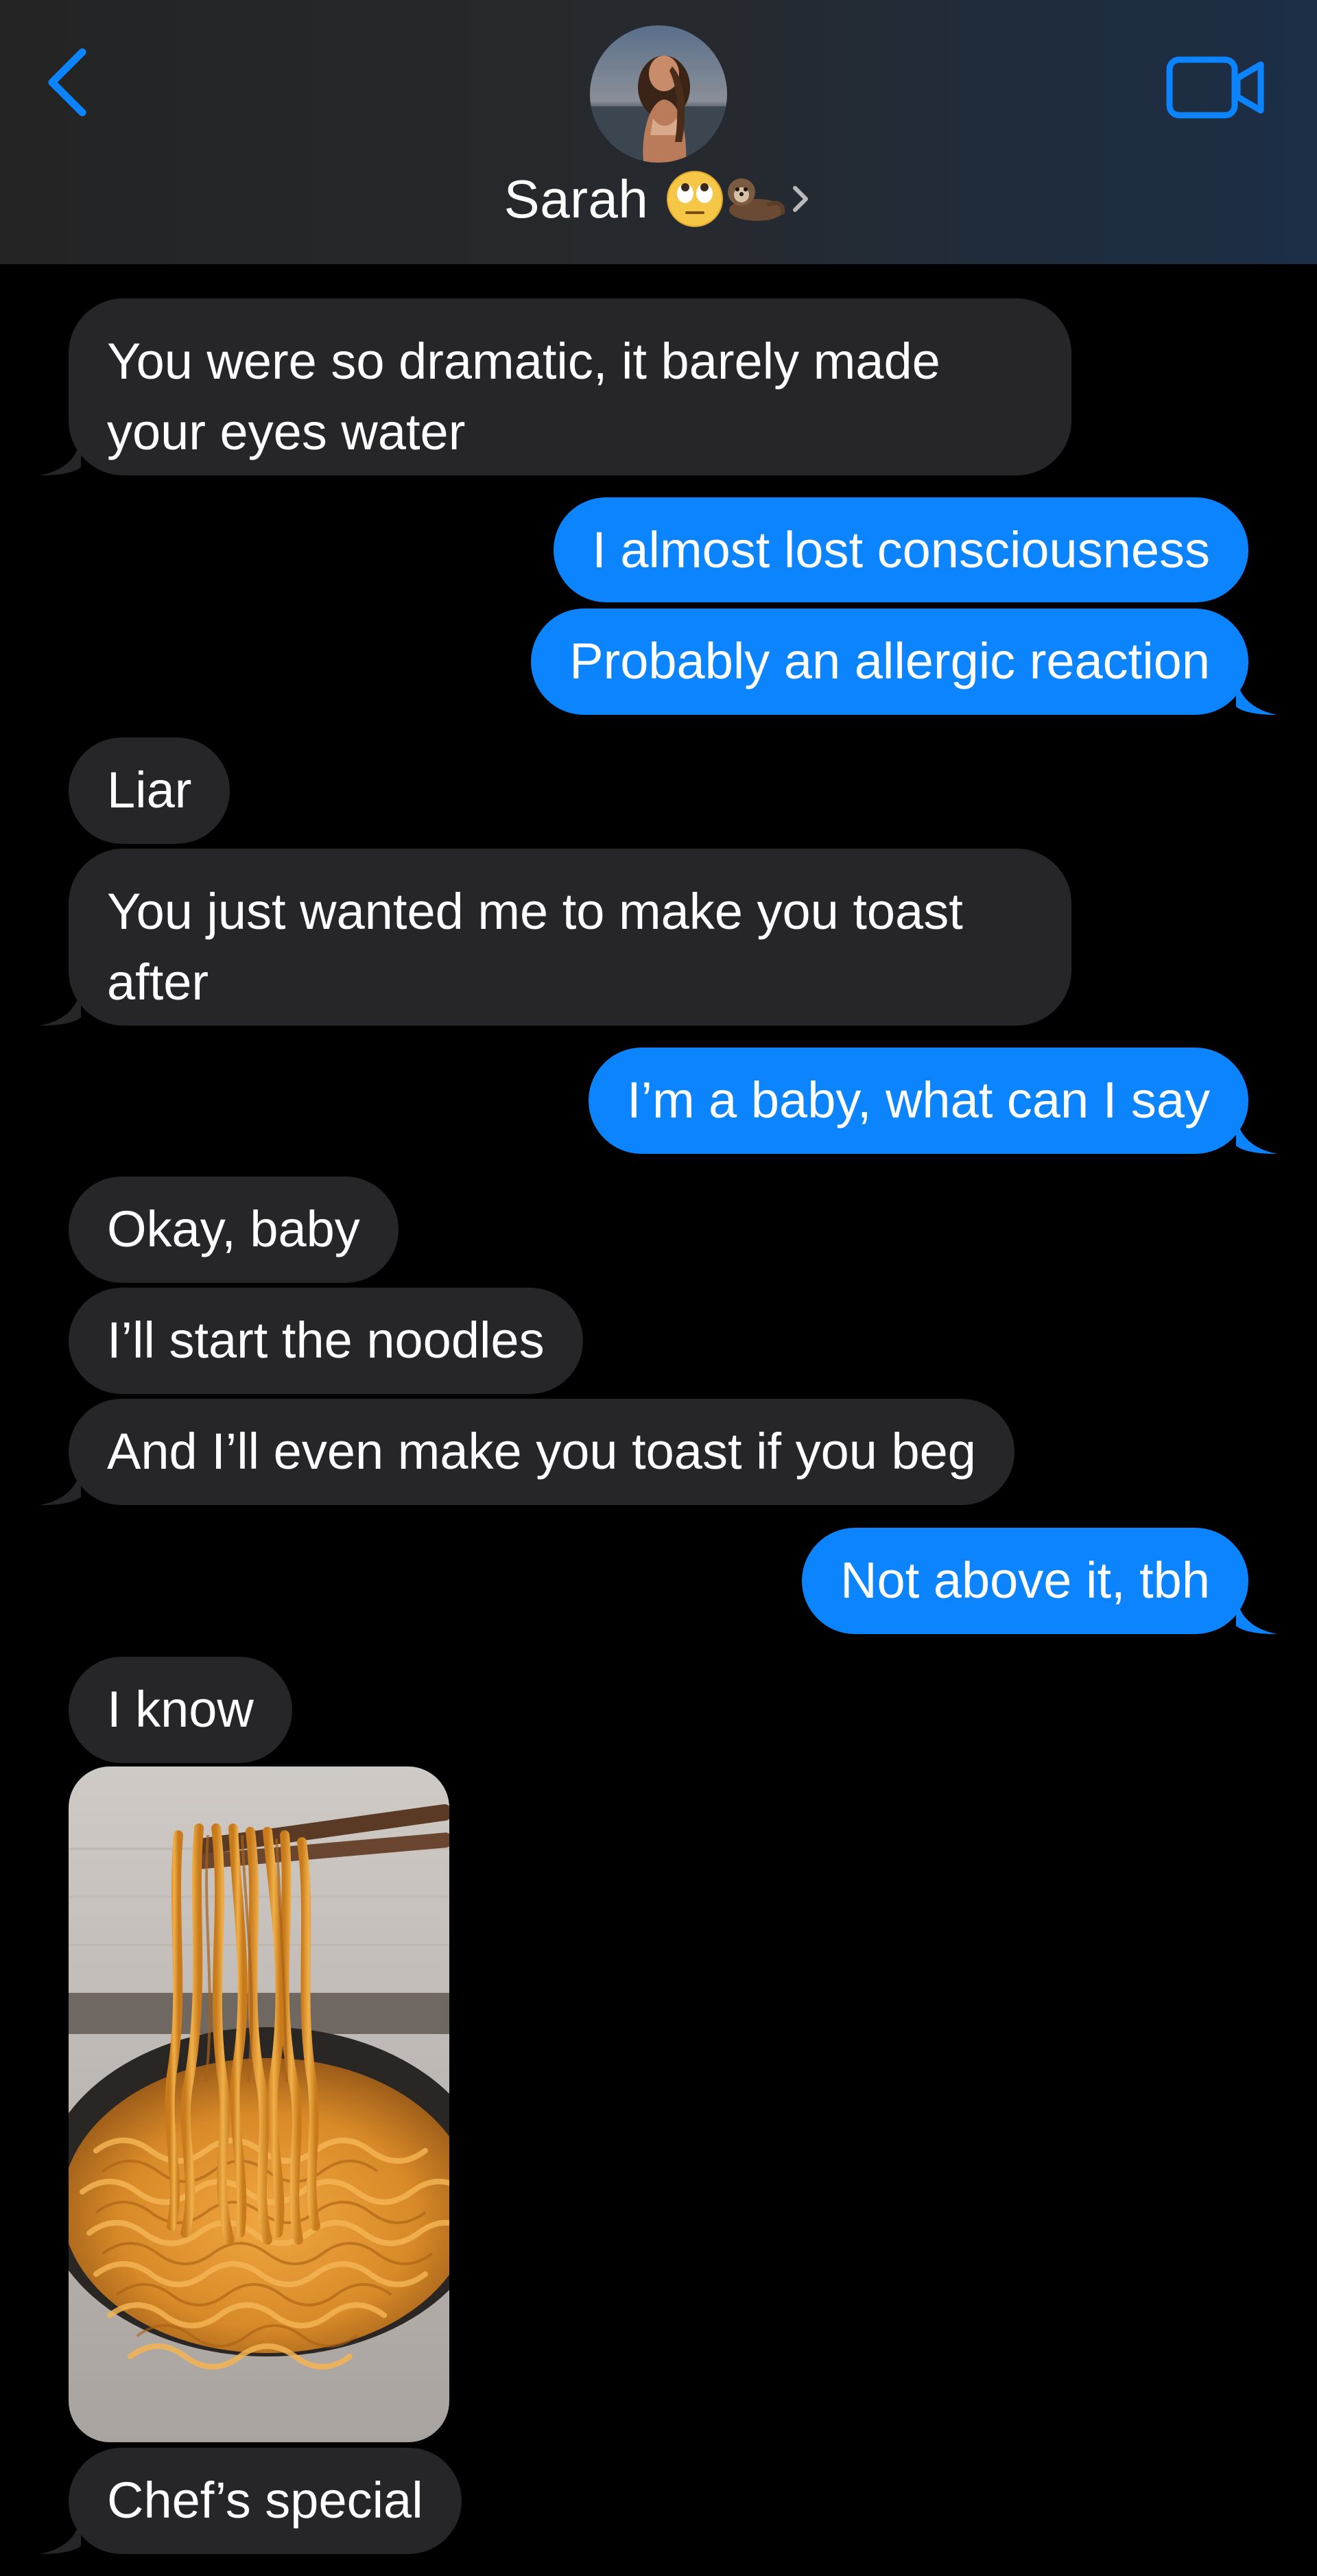  What do you see at coordinates (576, 198) in the screenshot?
I see `contact-name: Sarah` at bounding box center [576, 198].